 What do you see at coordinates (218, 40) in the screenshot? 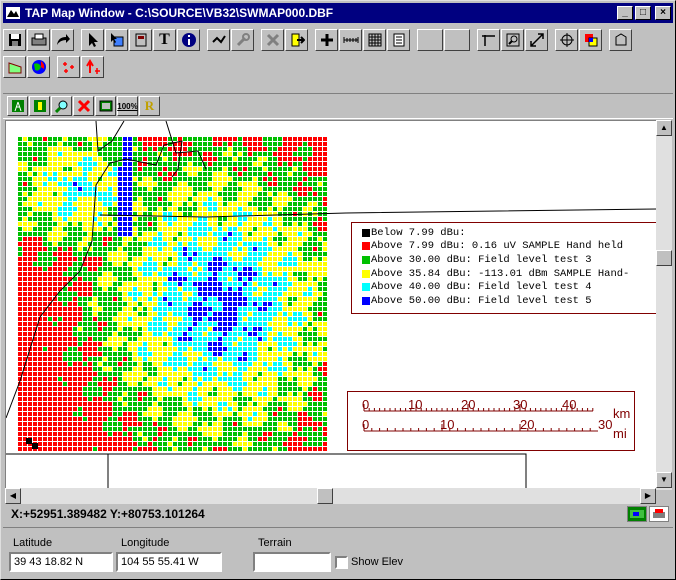
I see `draw-line-button` at bounding box center [218, 40].